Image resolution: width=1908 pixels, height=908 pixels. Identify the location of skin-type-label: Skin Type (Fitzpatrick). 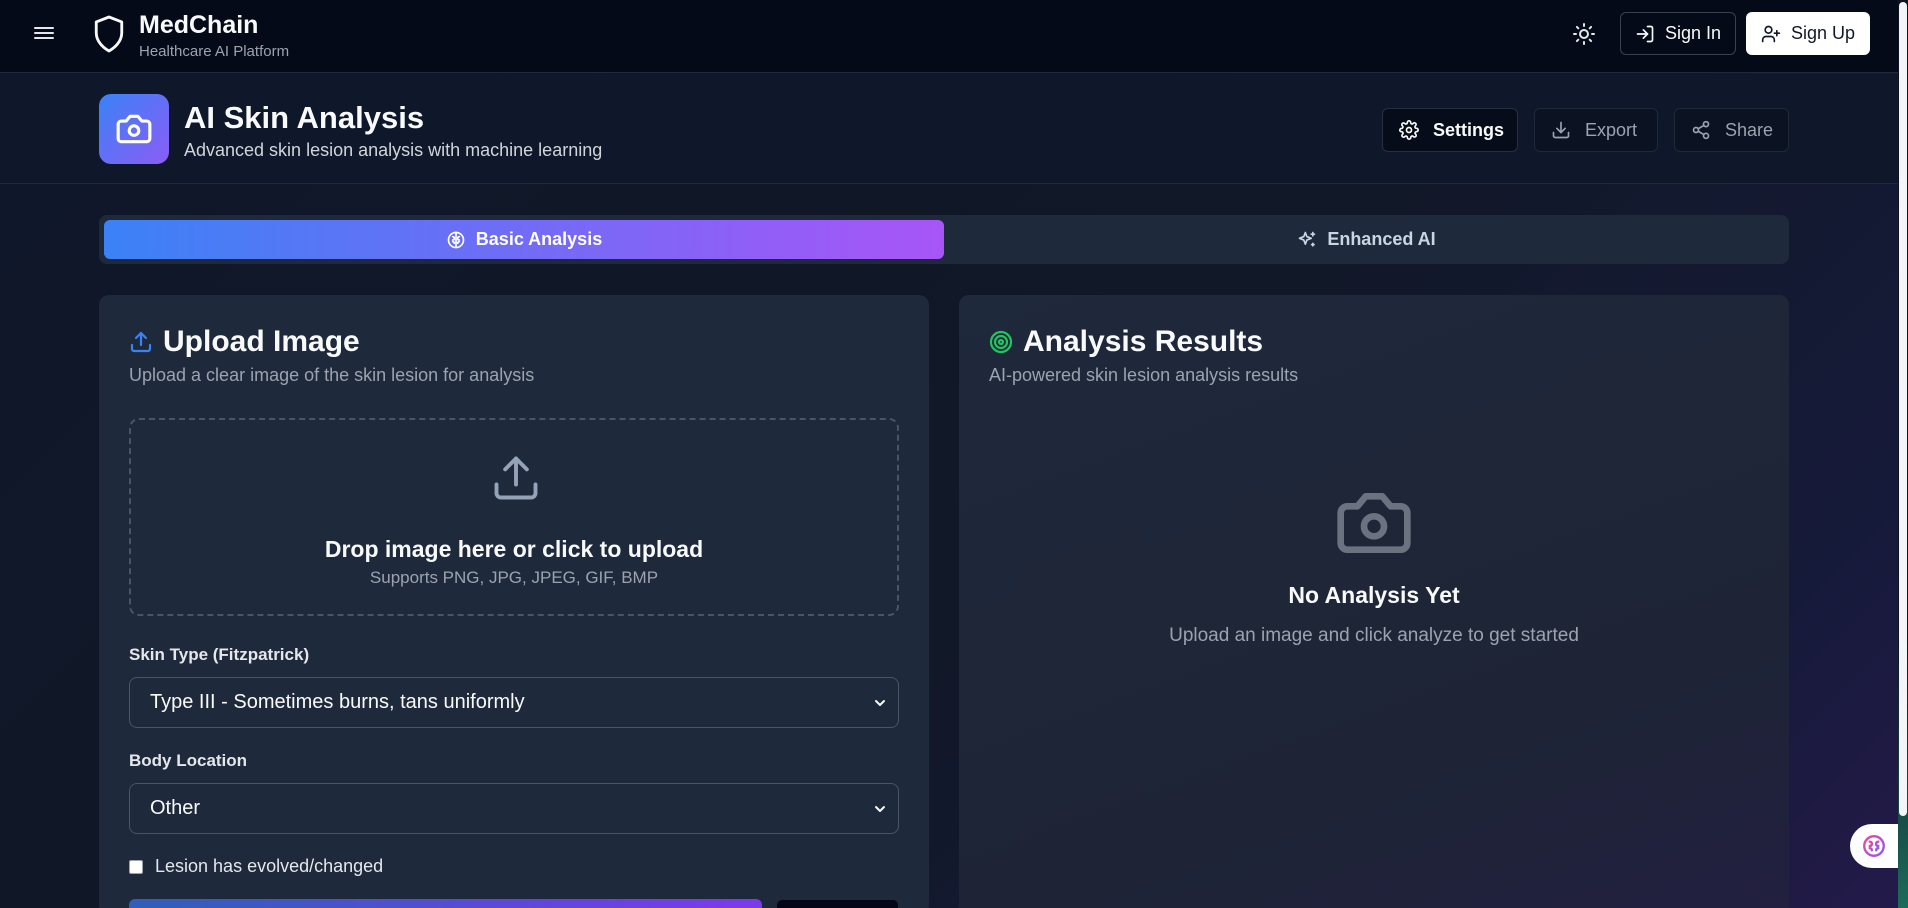
(219, 654).